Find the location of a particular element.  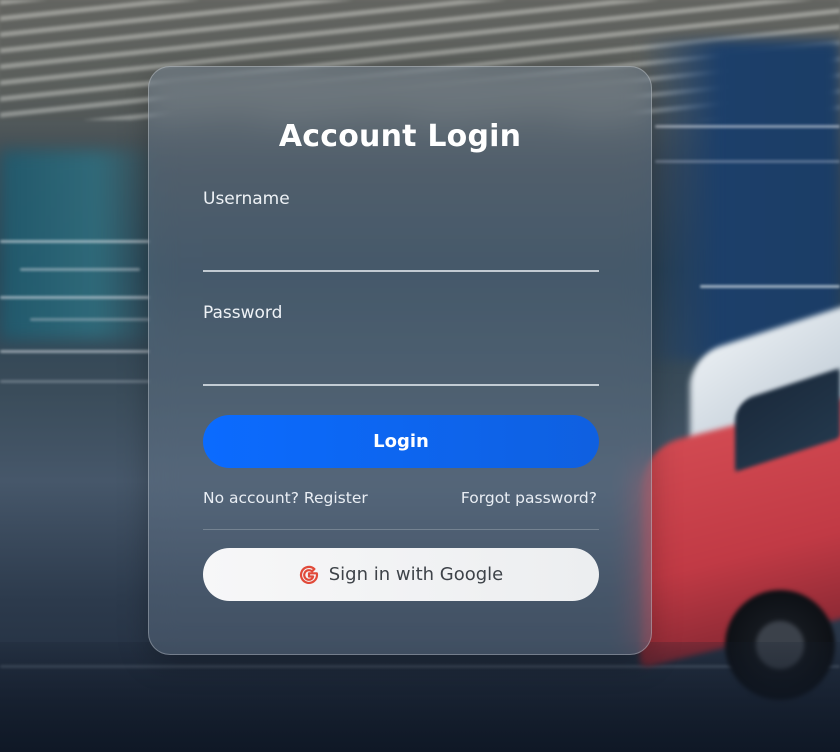

divider is located at coordinates (401, 529).